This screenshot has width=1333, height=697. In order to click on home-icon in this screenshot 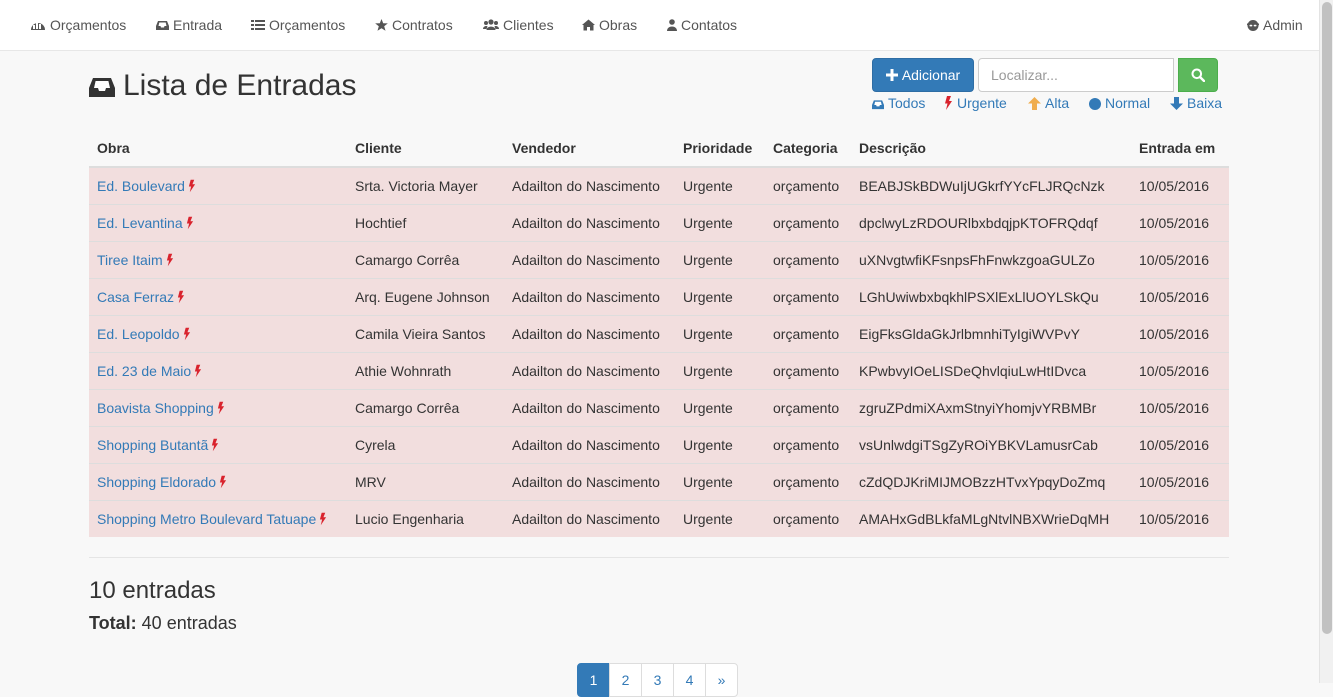, I will do `click(588, 25)`.